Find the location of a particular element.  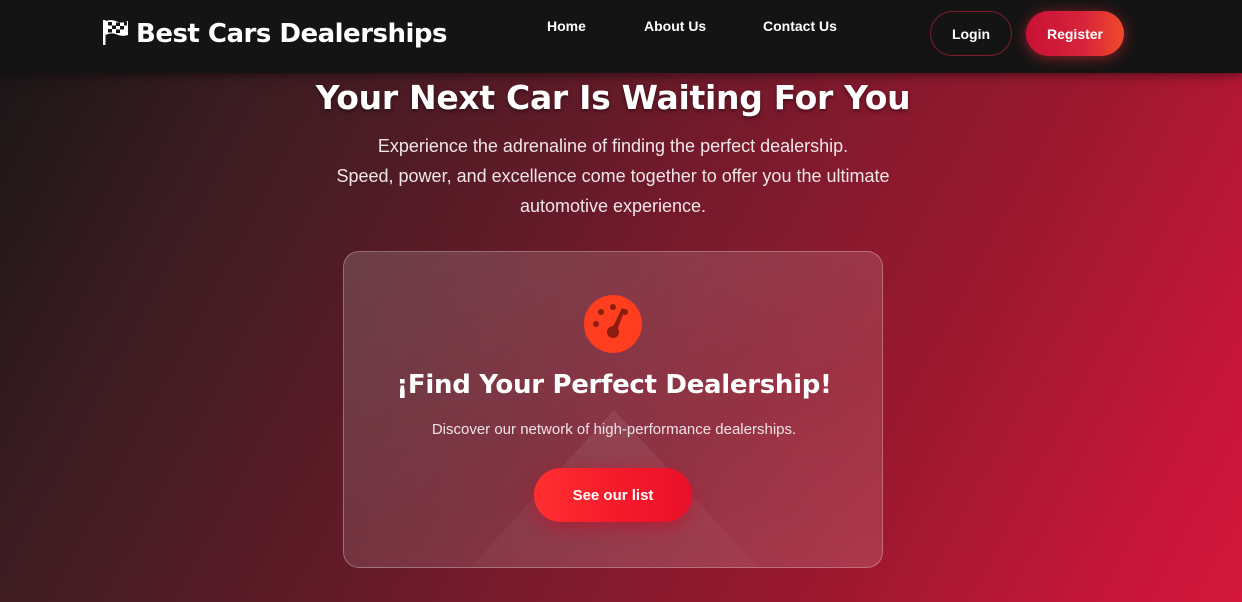

nav-link-about-us: About Us is located at coordinates (675, 26).